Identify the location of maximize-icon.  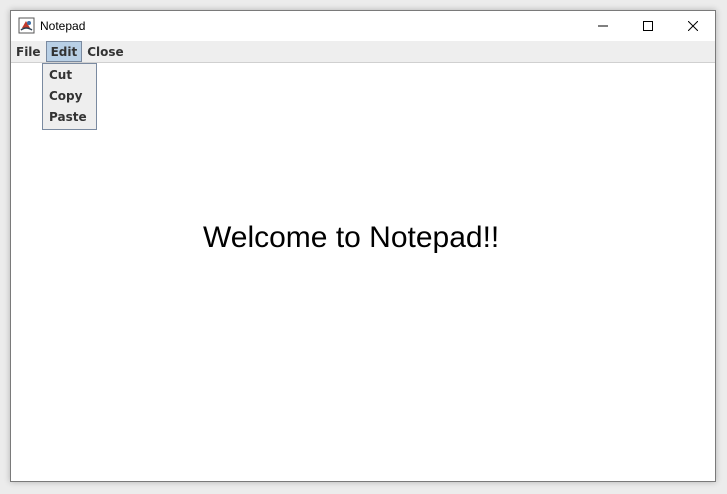
(647, 26).